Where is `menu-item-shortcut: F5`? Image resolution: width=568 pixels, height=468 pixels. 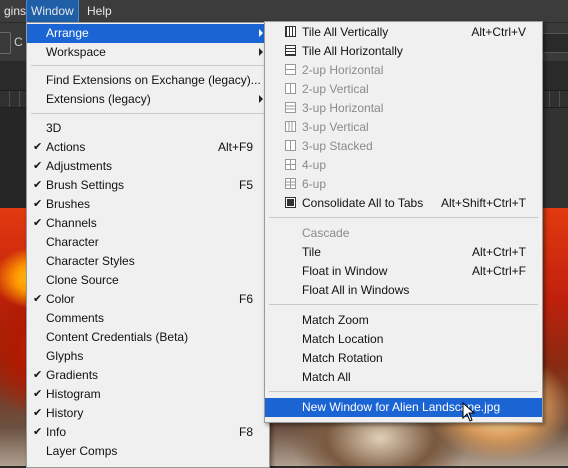 menu-item-shortcut: F5 is located at coordinates (245, 185).